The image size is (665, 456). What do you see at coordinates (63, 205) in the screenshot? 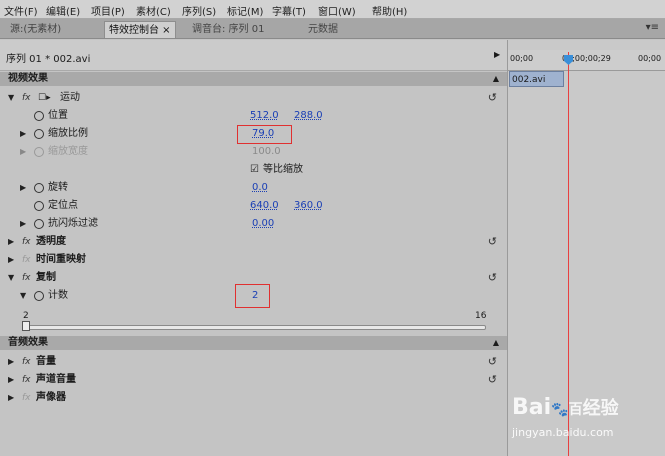
I see `anchor-label: 定位点` at bounding box center [63, 205].